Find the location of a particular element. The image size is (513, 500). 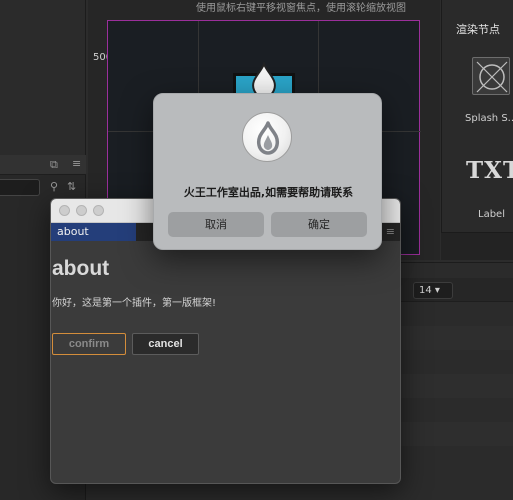

alert-dialog: 火王工作室出品,如需要帮助请联系 取消 确定 is located at coordinates (267, 171).